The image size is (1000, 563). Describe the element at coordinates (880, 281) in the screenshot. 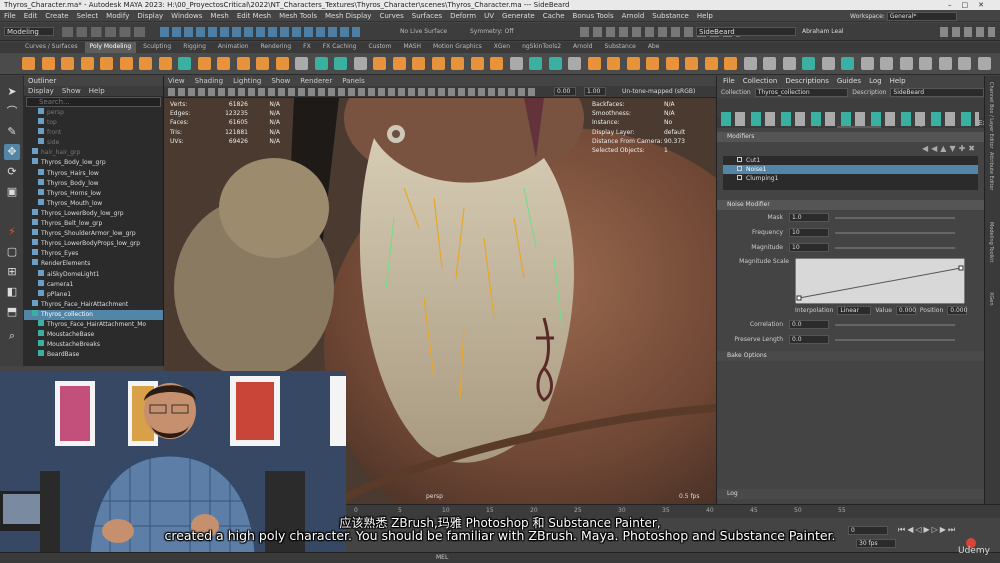

I see `magnitude-scale-ramp` at that location.